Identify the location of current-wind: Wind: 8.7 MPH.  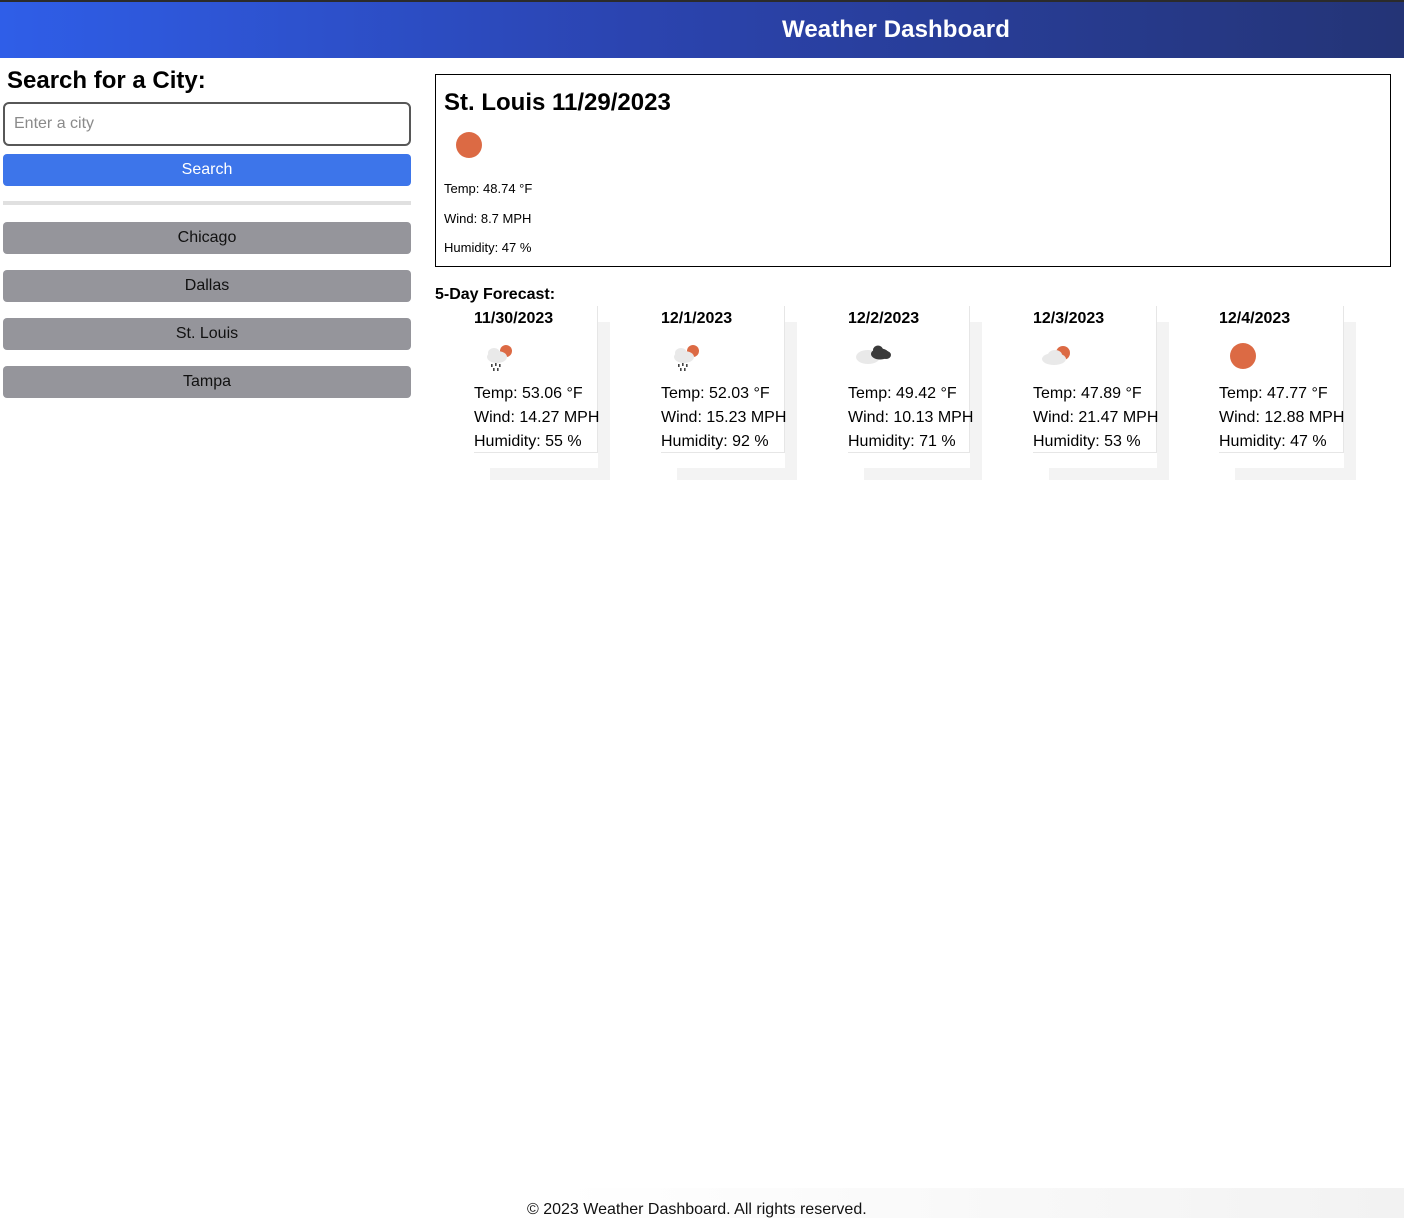
(488, 218).